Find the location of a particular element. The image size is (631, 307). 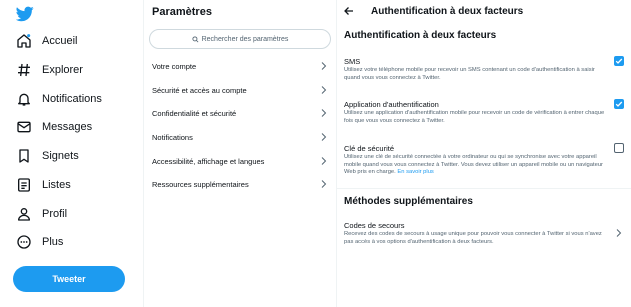

sidebar-item-notifications: Notifications is located at coordinates (59, 99).